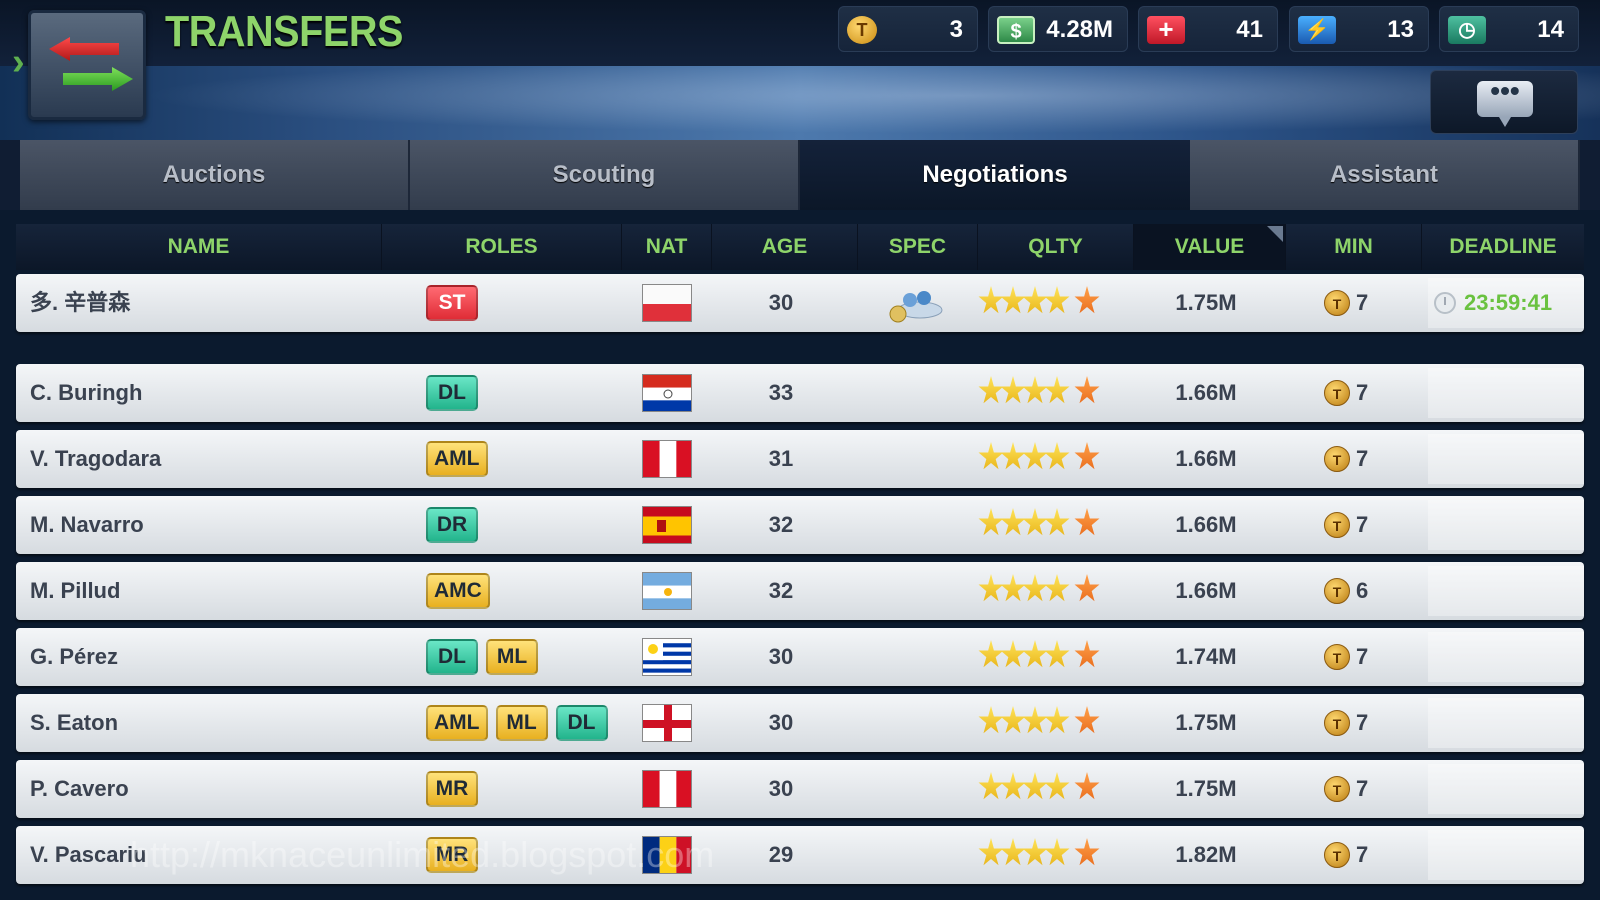 The width and height of the screenshot is (1600, 900). Describe the element at coordinates (800, 789) in the screenshot. I see `table-row: P. Cavero MR 30 1.75M T 7` at that location.